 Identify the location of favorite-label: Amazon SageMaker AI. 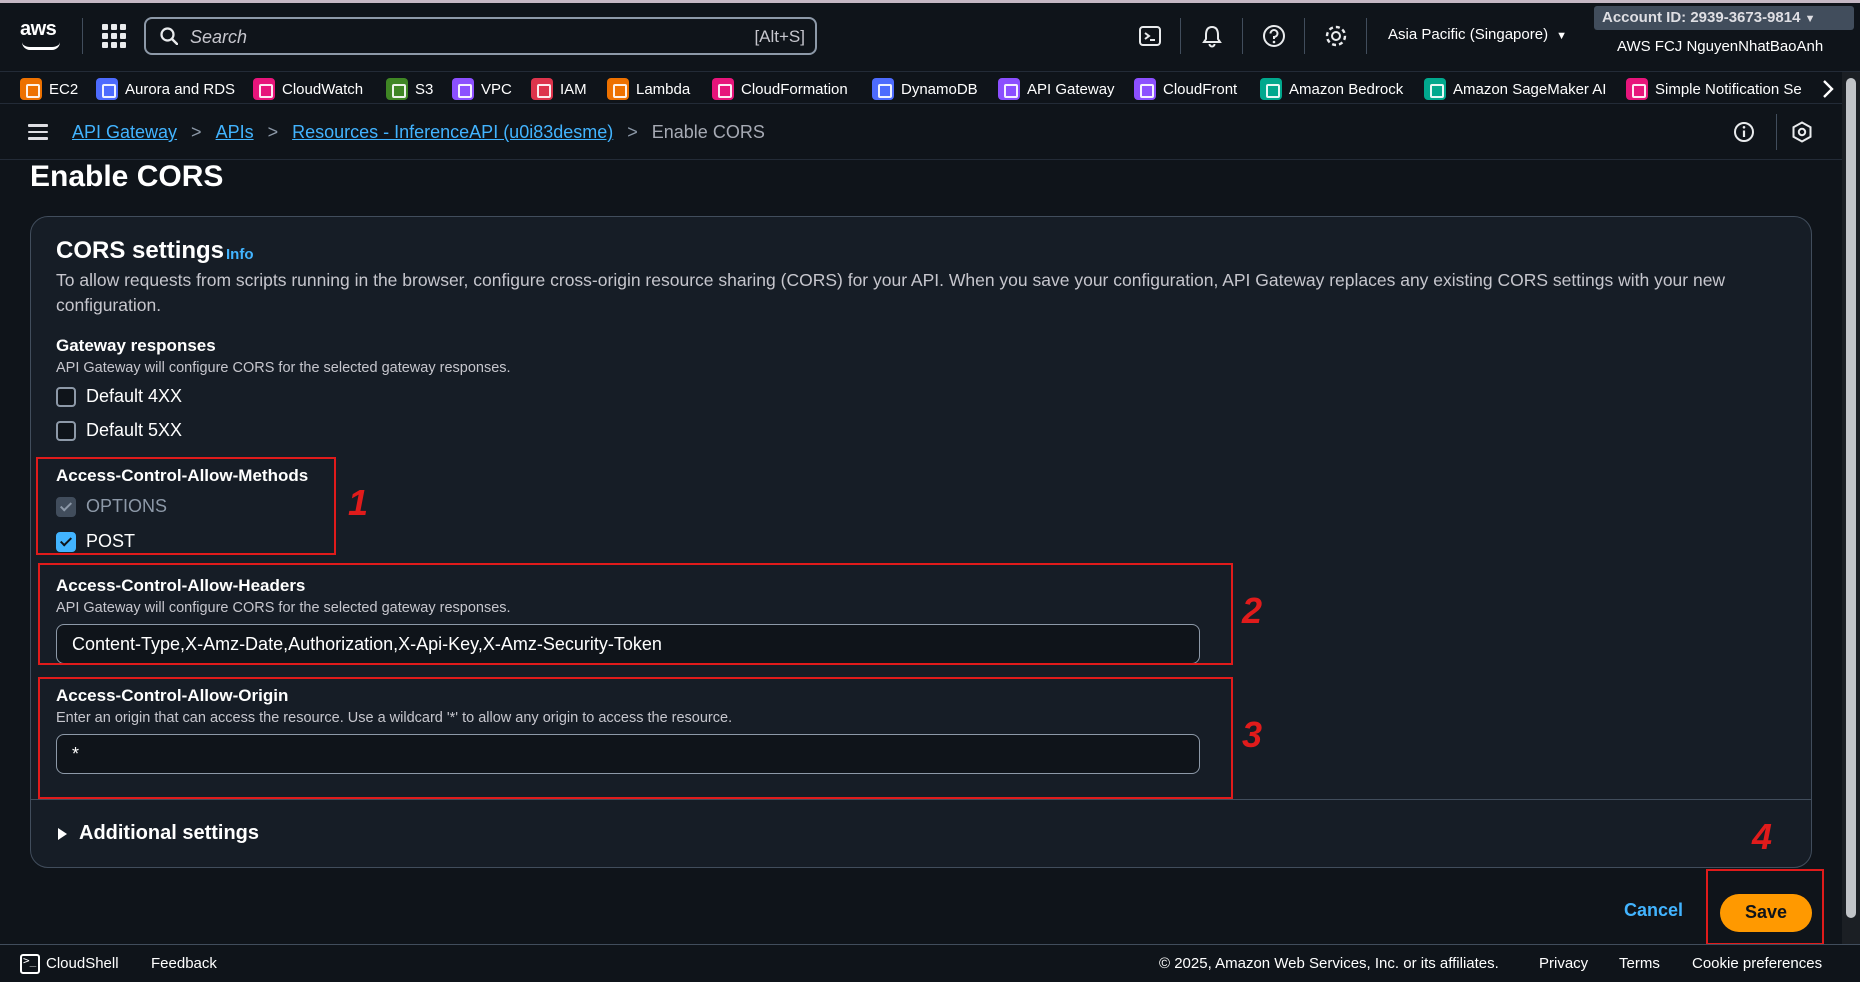
(1530, 89).